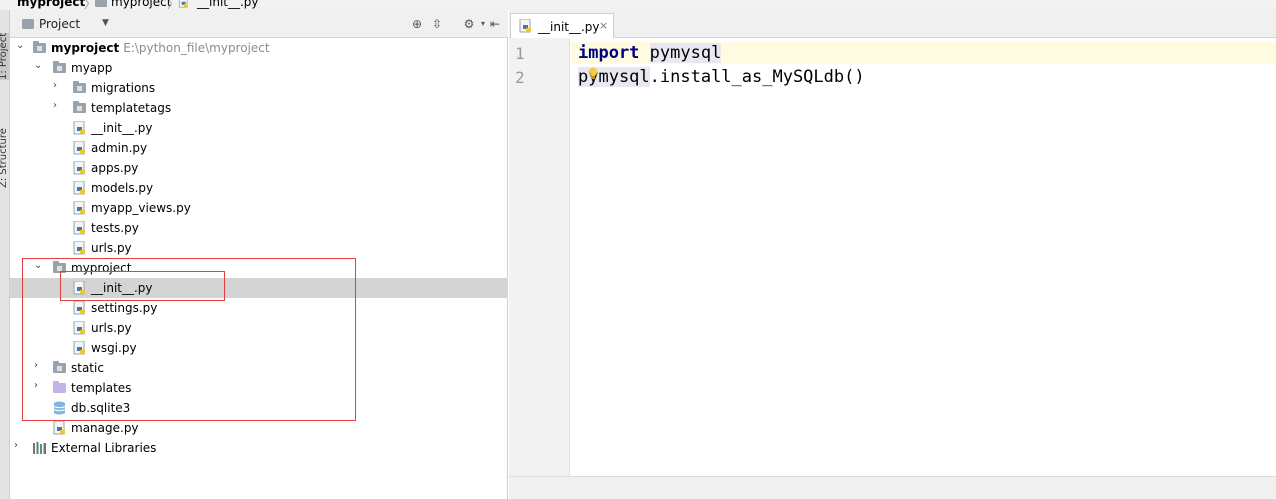  I want to click on code-line: import pymysql, so click(650, 53).